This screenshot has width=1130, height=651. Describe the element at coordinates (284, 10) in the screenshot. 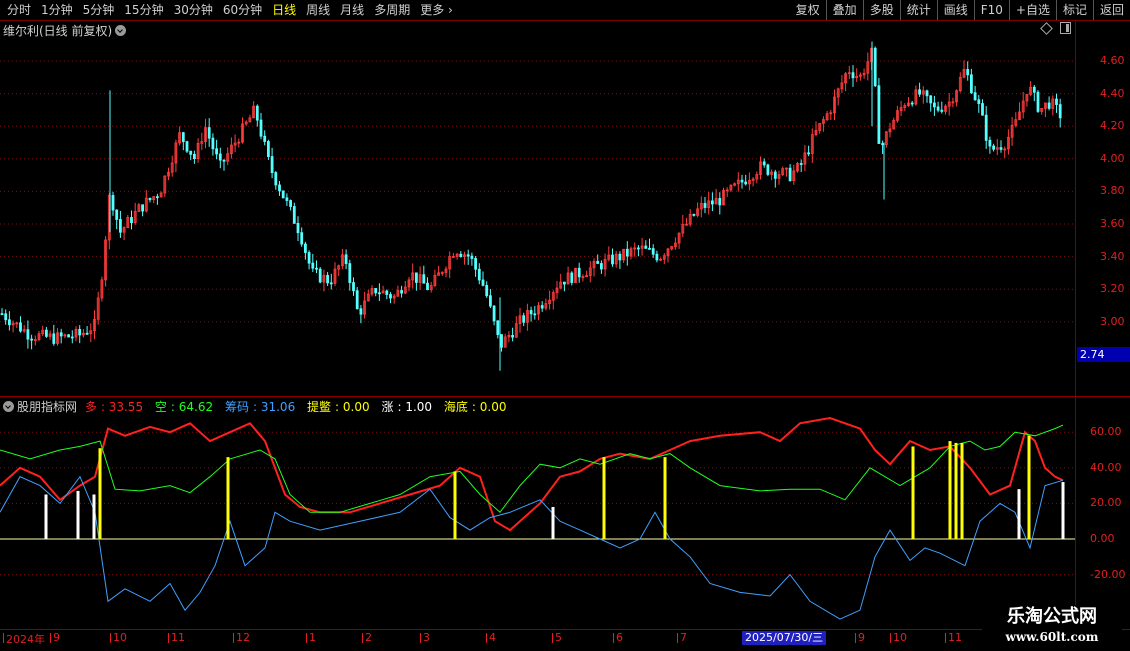

I see `period-tab: 日线` at that location.